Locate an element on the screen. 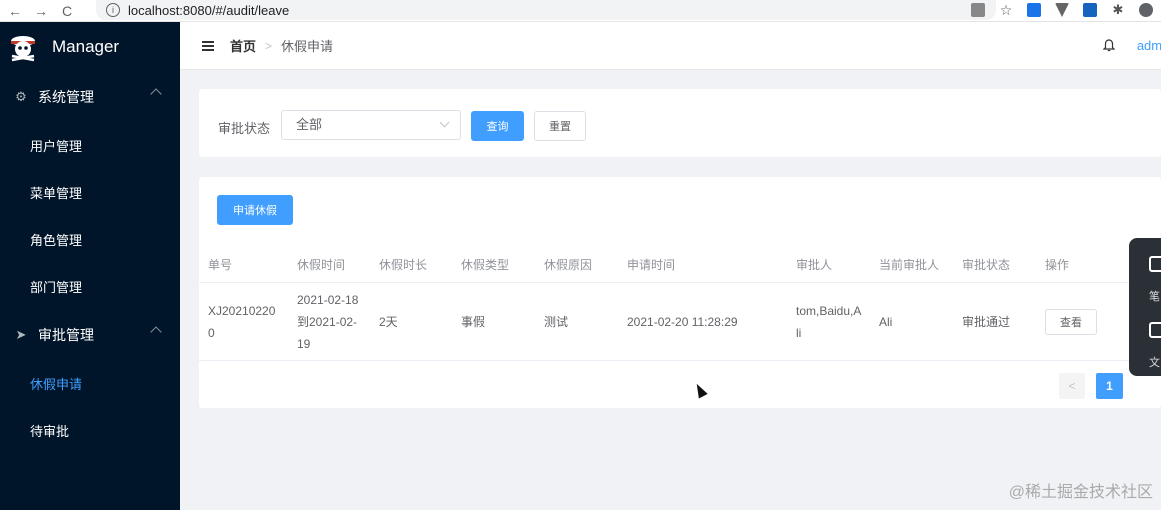  profile-icon is located at coordinates (1146, 10).